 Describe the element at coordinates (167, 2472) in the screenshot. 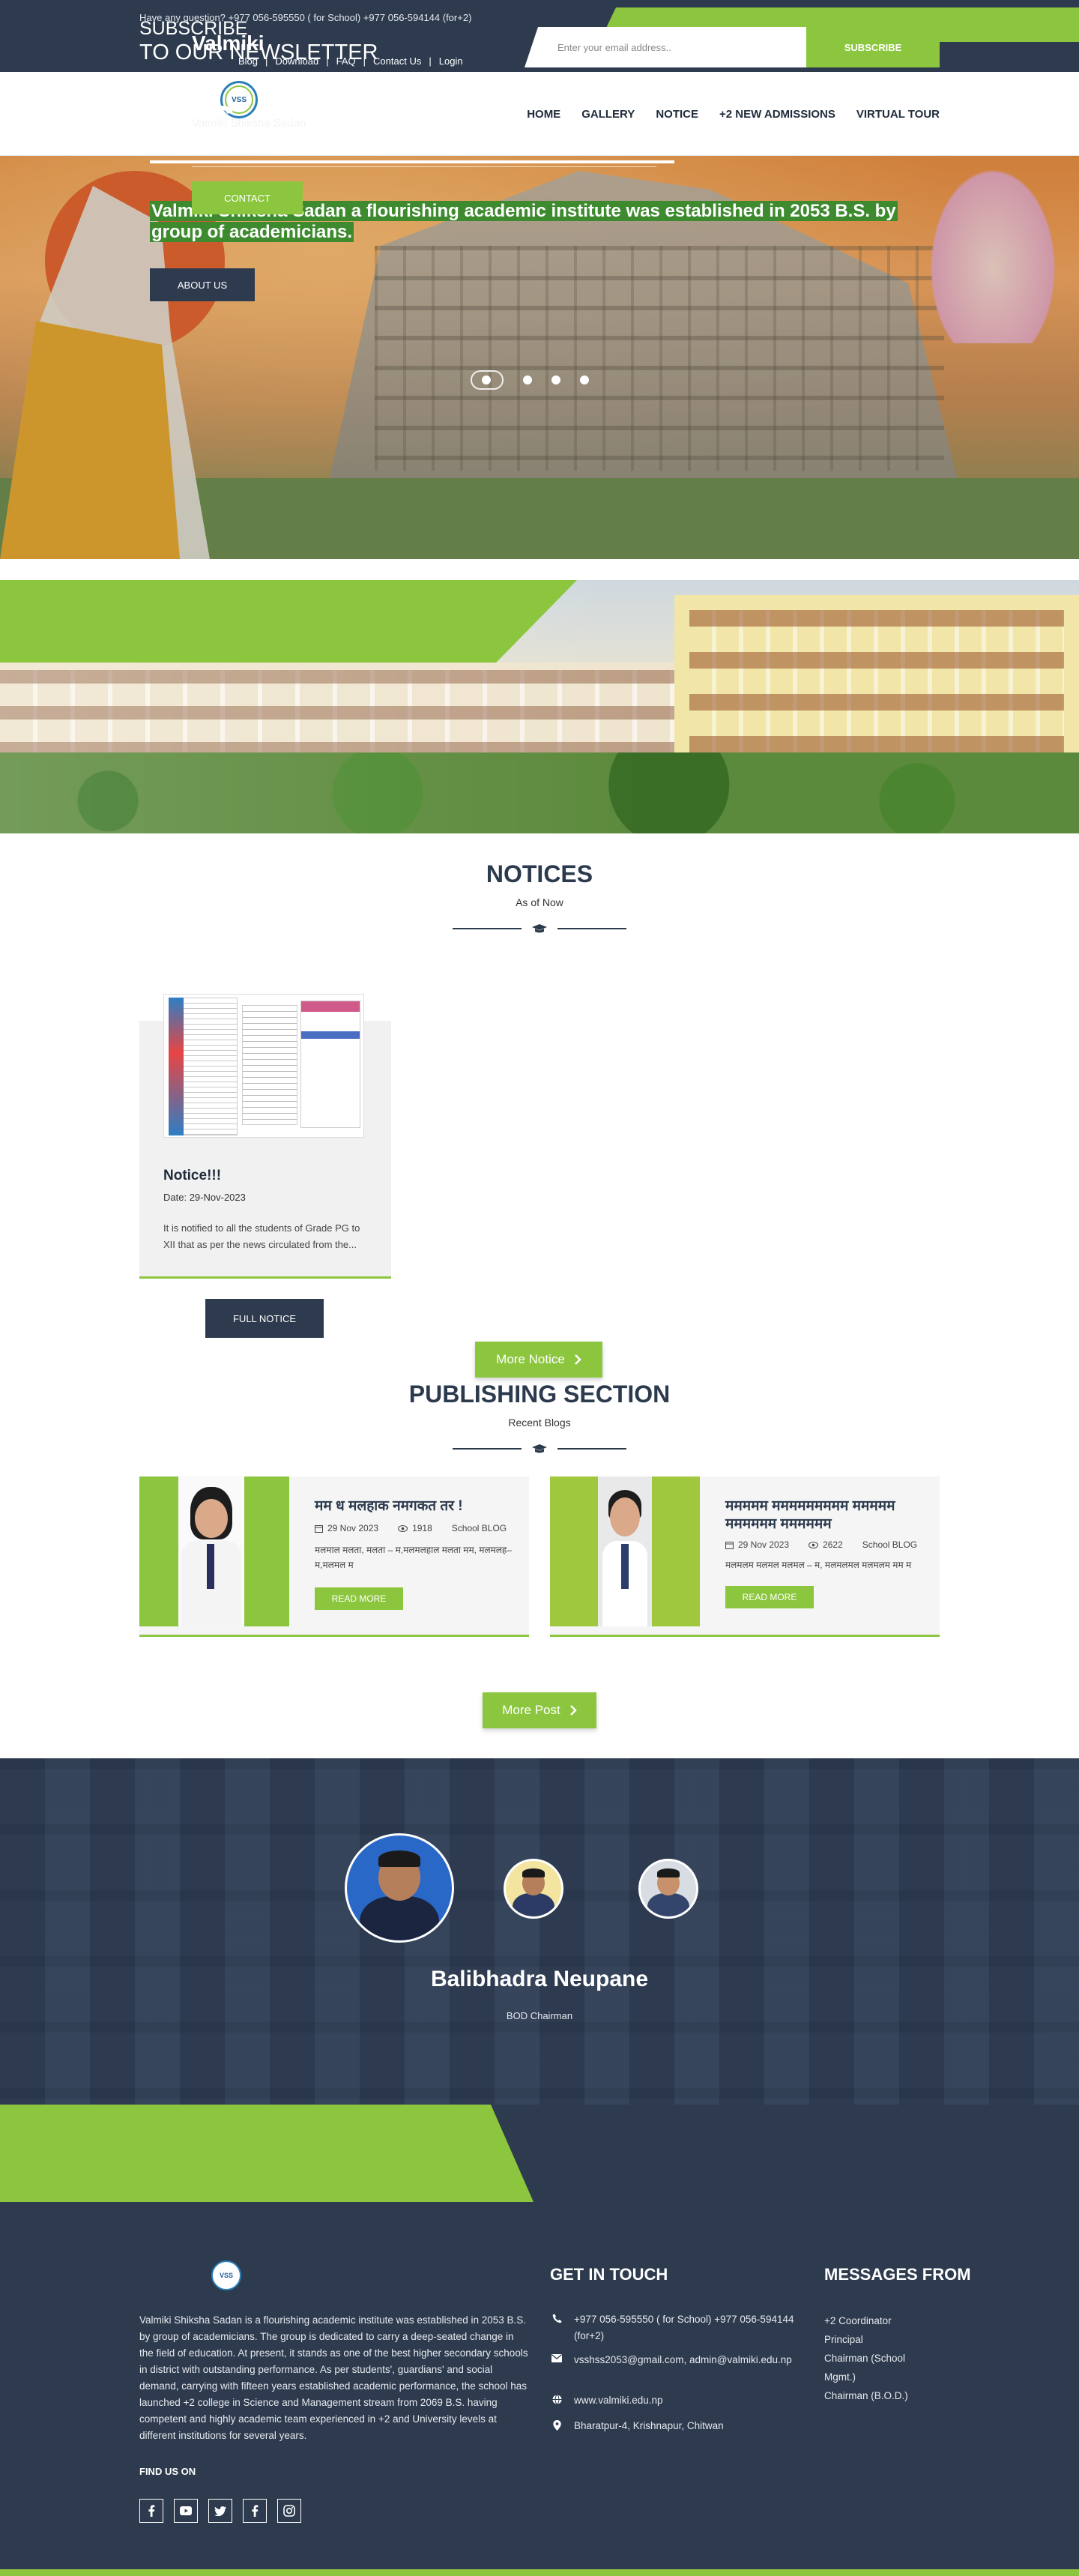

I see `find-us-label: FIND US ON` at that location.